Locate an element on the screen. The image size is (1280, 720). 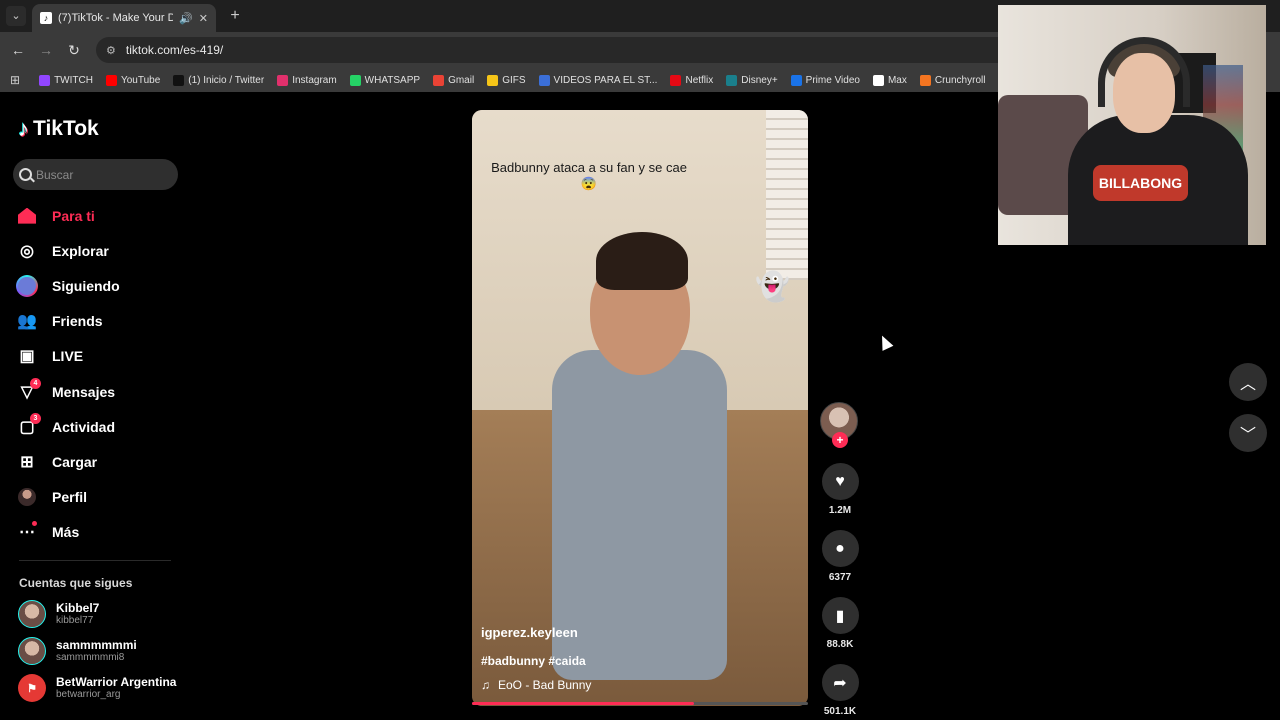
bookmark-item: Gmail is located at coordinates (454, 80).